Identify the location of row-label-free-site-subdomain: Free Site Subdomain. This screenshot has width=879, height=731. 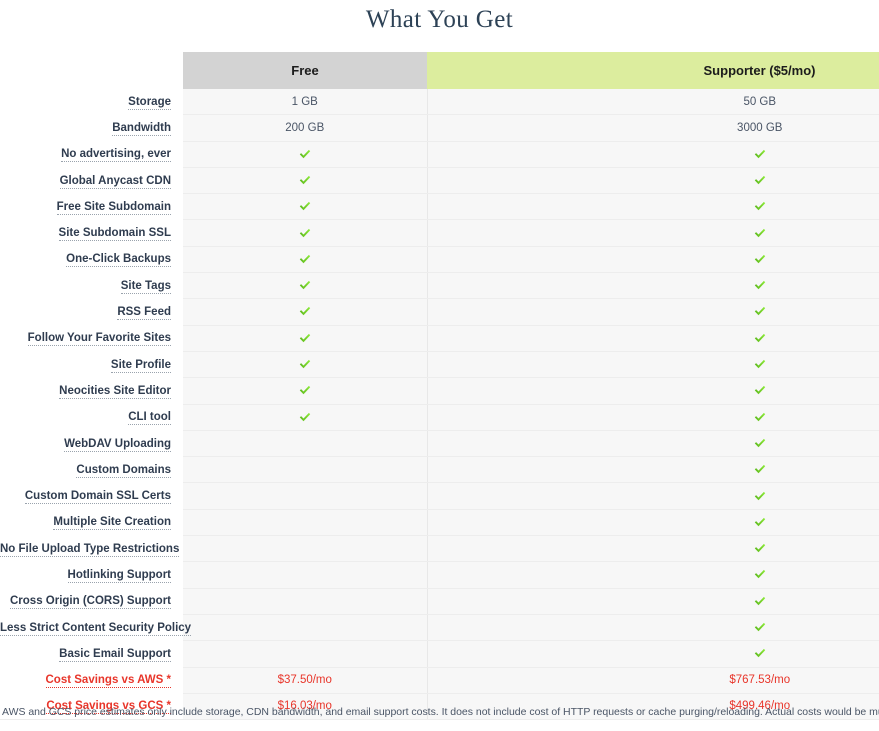
(91, 206).